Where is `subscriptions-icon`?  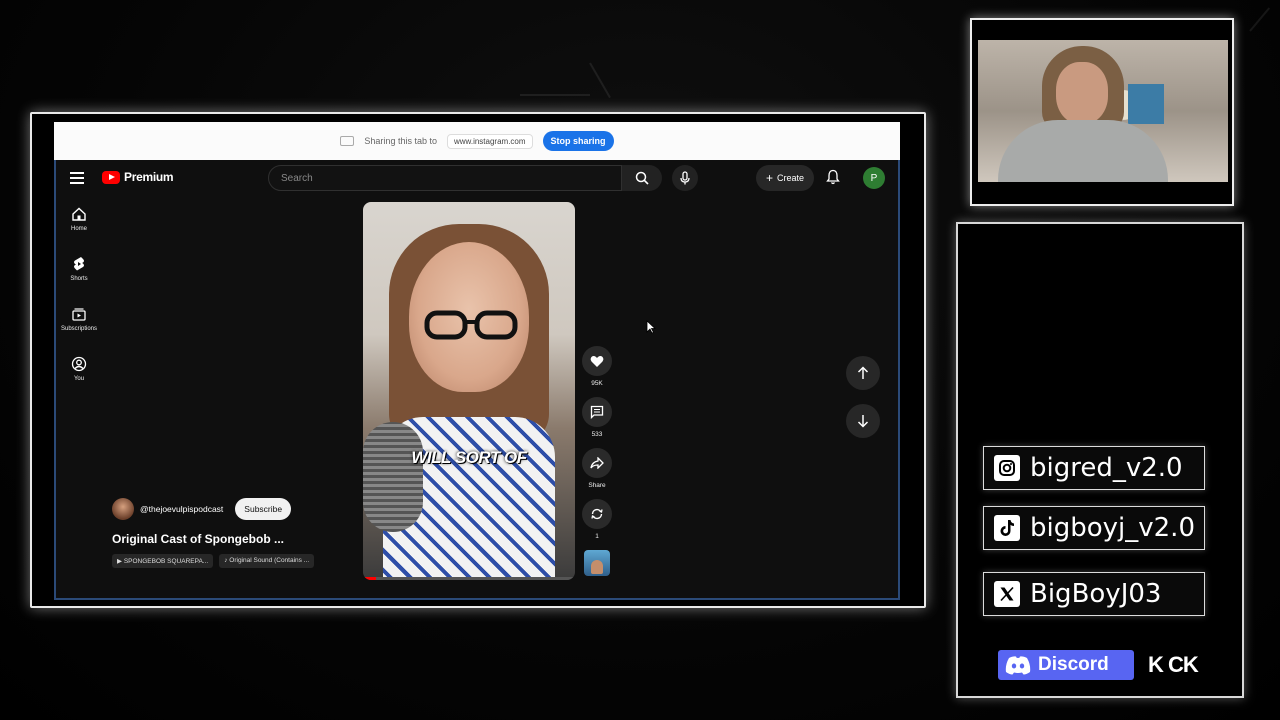
subscriptions-icon is located at coordinates (79, 314).